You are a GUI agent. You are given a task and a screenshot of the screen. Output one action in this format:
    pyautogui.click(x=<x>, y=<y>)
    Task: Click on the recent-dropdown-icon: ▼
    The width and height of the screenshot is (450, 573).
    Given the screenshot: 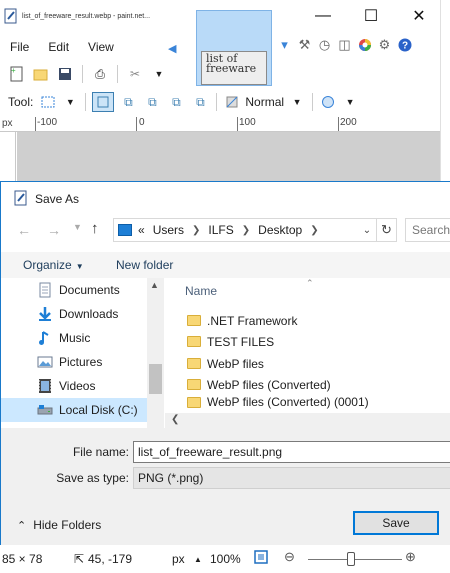 What is the action you would take?
    pyautogui.click(x=77, y=227)
    